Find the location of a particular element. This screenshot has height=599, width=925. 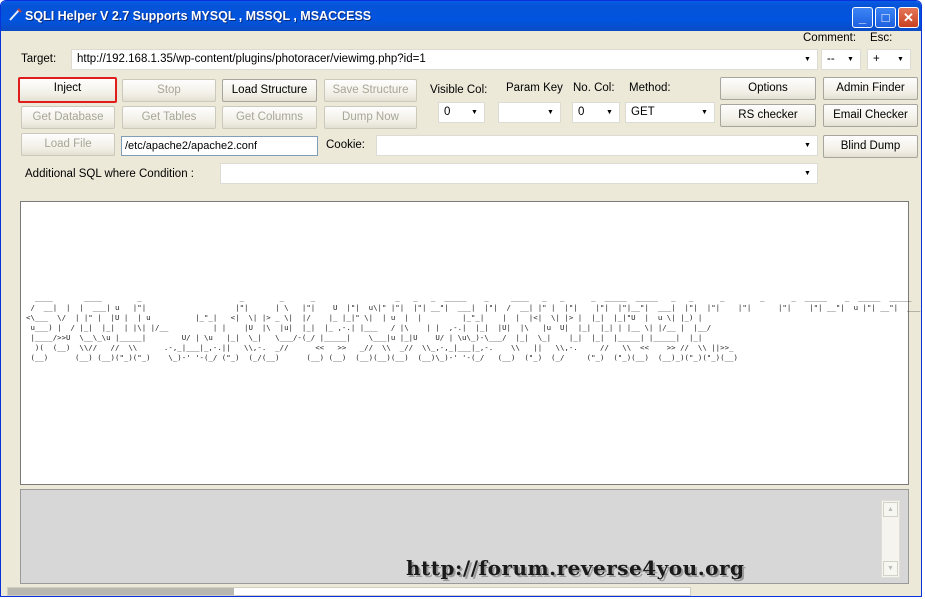

get-columns-button: Get Columns is located at coordinates (269, 117).